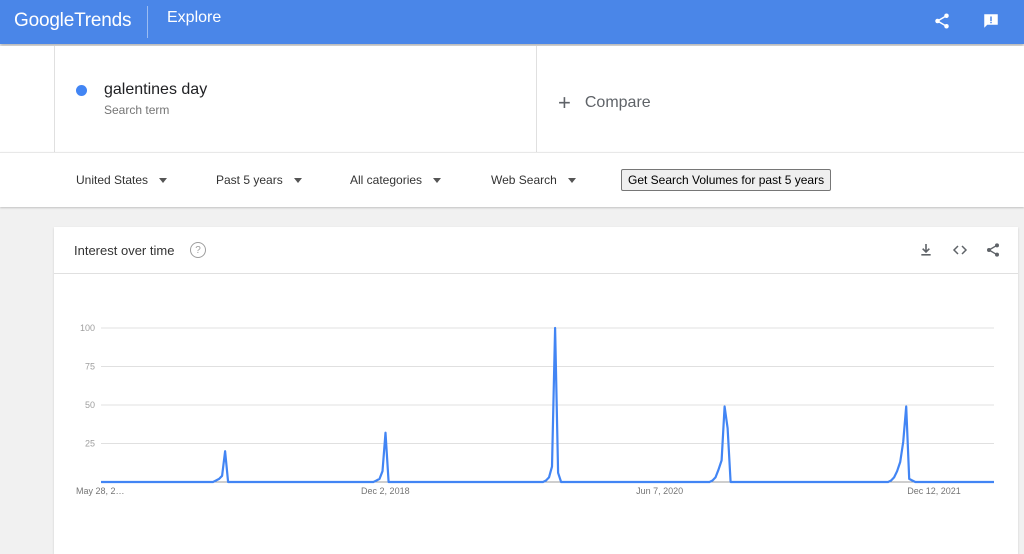  Describe the element at coordinates (536, 250) in the screenshot. I see `card-header: Interest over time ?` at that location.